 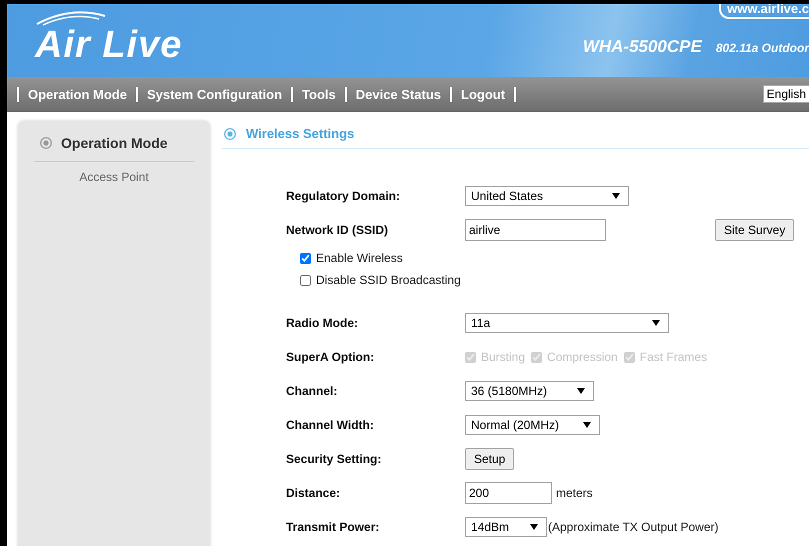 What do you see at coordinates (633, 527) in the screenshot?
I see `note-text: (Approximate TX Output Power)` at bounding box center [633, 527].